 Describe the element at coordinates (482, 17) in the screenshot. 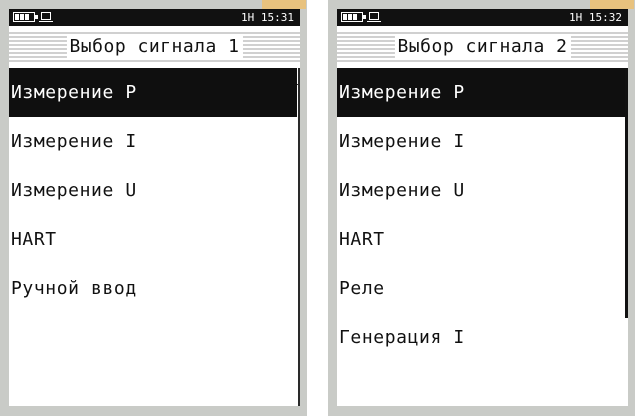

I see `status-bar: 1H 15:32` at that location.